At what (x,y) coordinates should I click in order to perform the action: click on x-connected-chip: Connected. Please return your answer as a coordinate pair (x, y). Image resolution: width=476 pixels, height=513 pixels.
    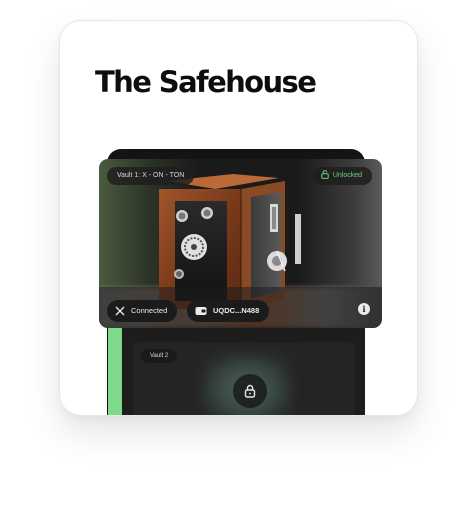
    Looking at the image, I should click on (142, 311).